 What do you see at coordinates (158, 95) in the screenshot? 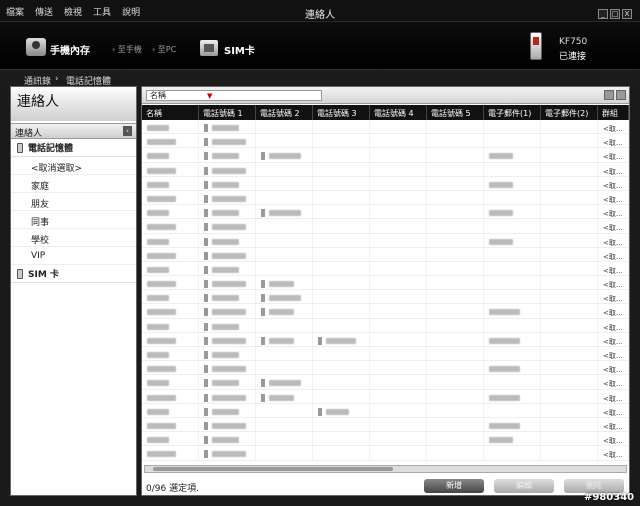
I see `sort-field-value: 名稱` at bounding box center [158, 95].